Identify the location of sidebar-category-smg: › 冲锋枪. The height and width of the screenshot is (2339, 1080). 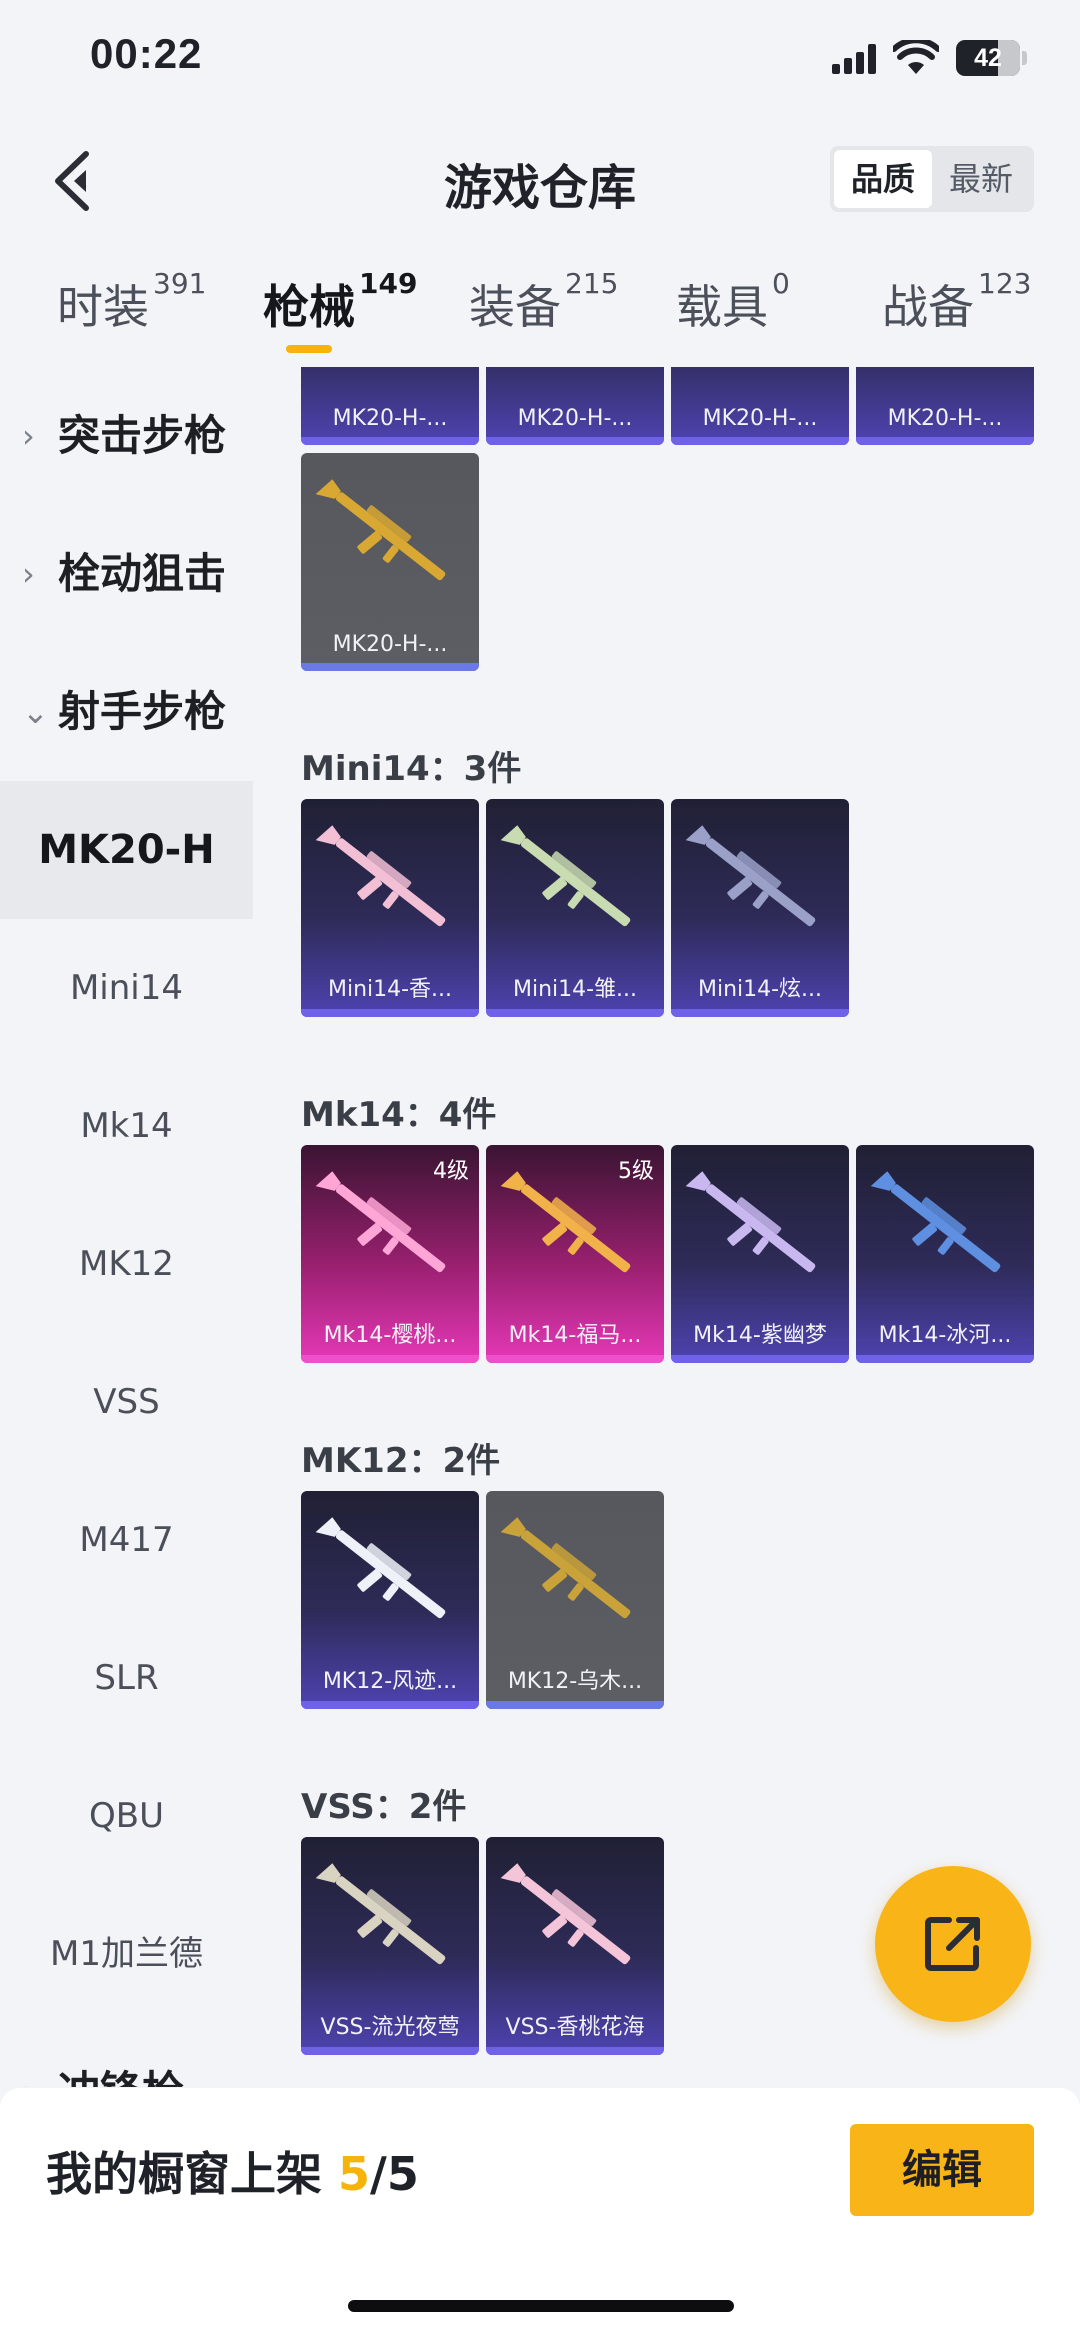
(126, 2055).